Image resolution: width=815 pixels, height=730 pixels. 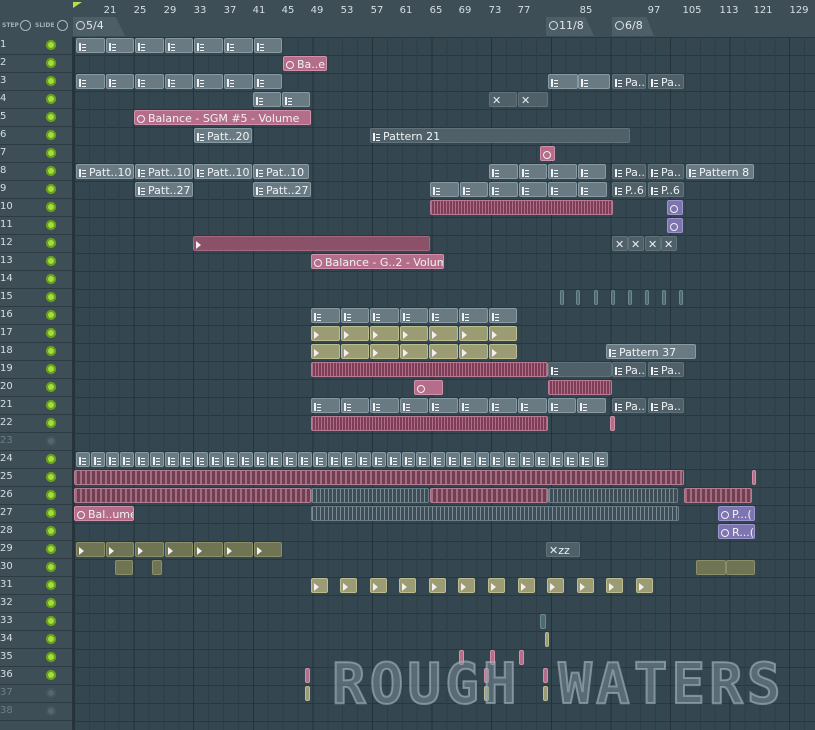 I want to click on pattern-clip: Pattern 37, so click(x=651, y=351).